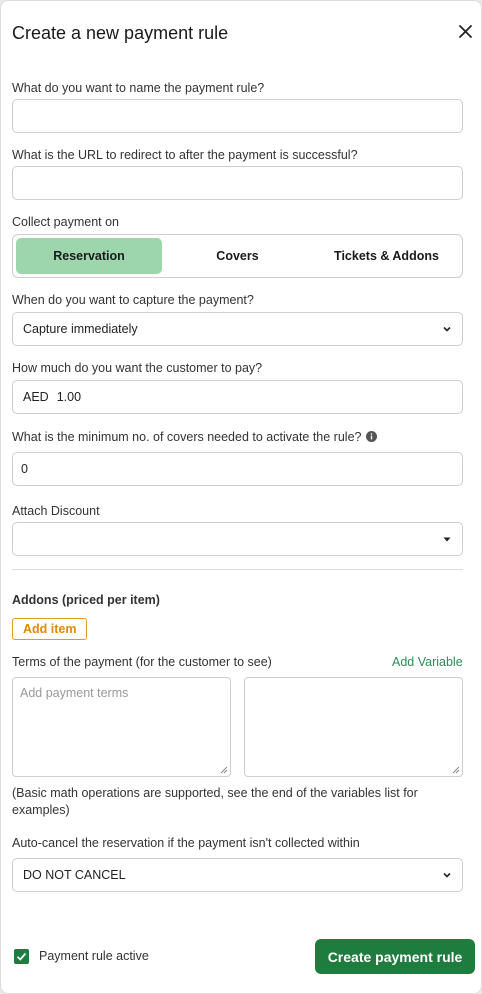 The width and height of the screenshot is (482, 994). I want to click on add-variable-link: Add Variable, so click(427, 662).